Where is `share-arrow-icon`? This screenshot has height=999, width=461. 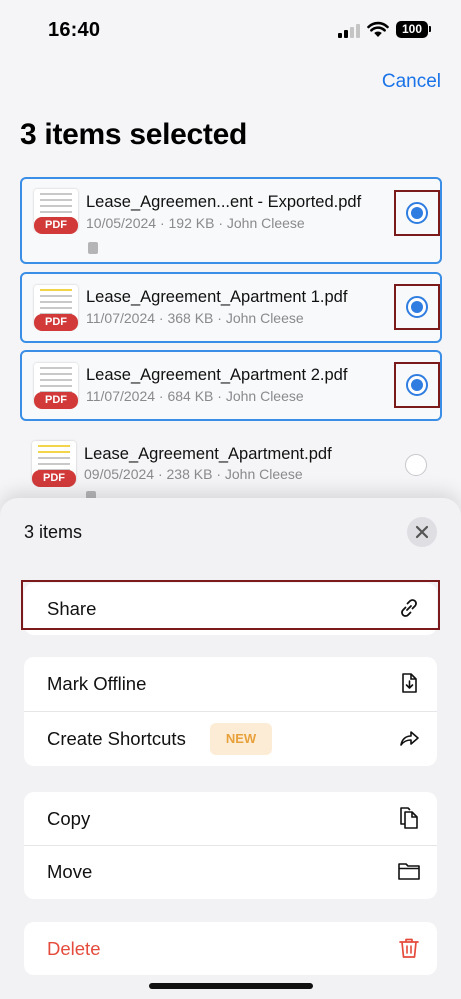
share-arrow-icon is located at coordinates (409, 738).